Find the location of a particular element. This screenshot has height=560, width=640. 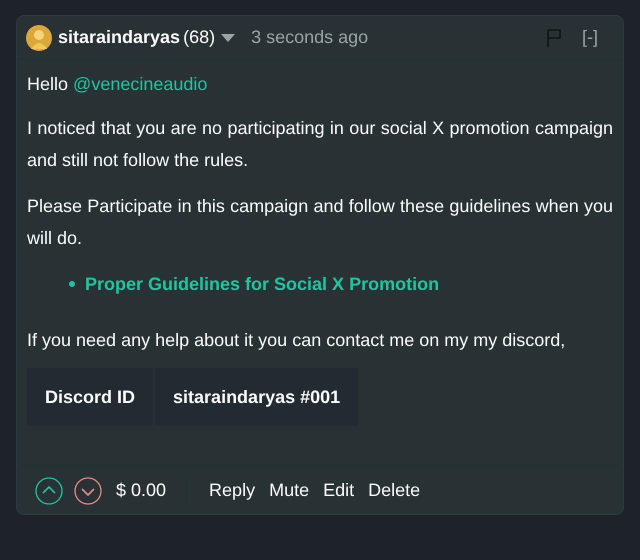

table-cell: sitaraindaryas #001 is located at coordinates (256, 397).